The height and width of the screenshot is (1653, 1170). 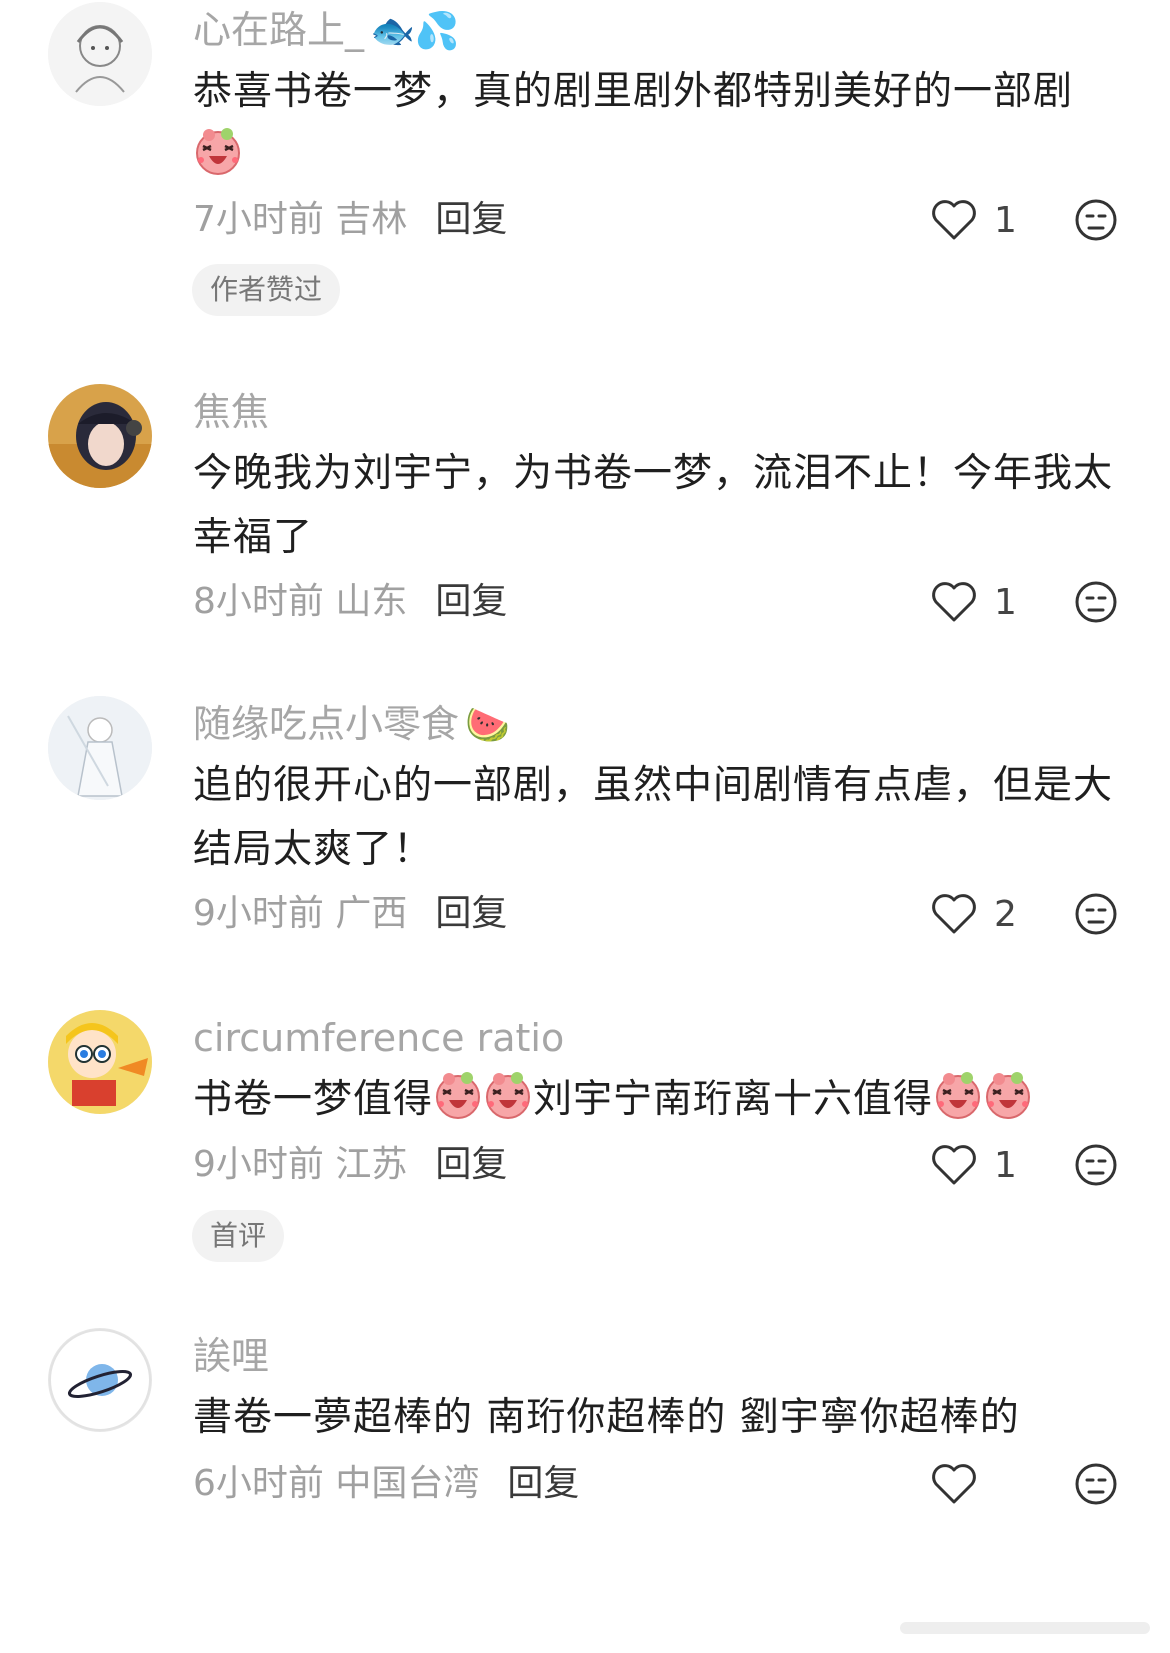 What do you see at coordinates (266, 290) in the screenshot?
I see `author-liked-badge: 作者赞过` at bounding box center [266, 290].